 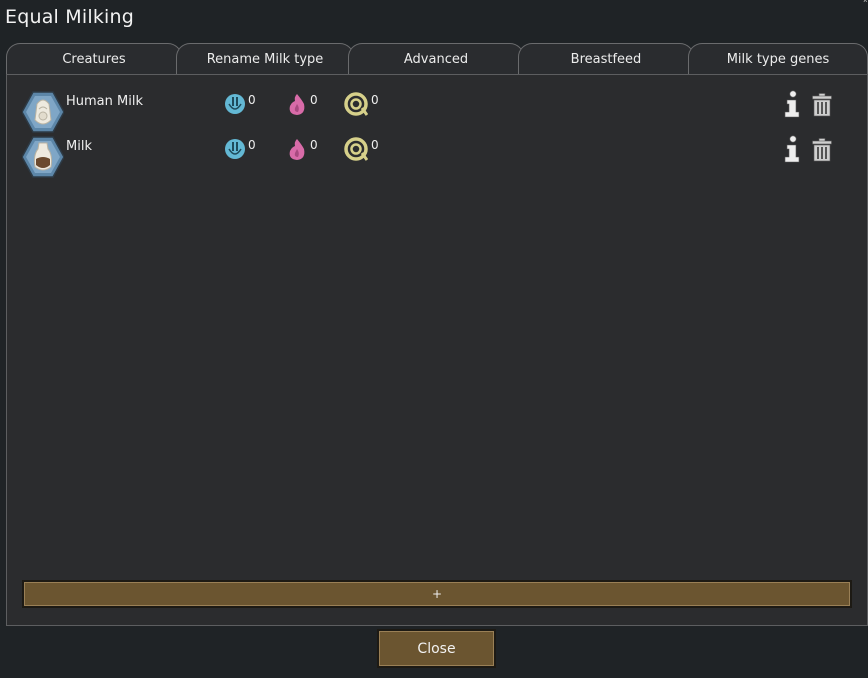 What do you see at coordinates (94, 58) in the screenshot?
I see `tab-creatures: Creatures` at bounding box center [94, 58].